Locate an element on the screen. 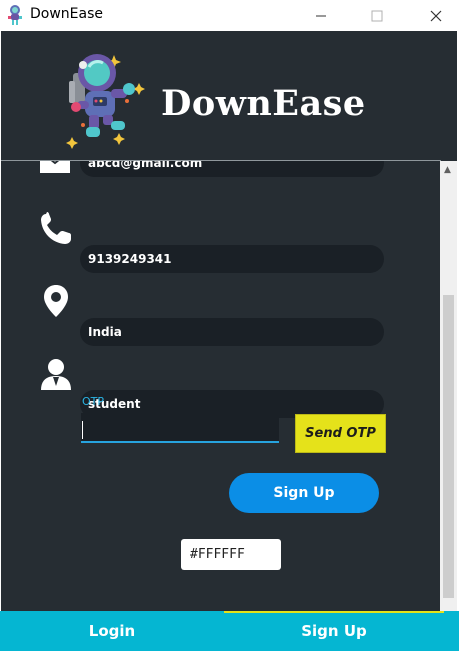  color-value-field: #FFFFFF is located at coordinates (231, 554).